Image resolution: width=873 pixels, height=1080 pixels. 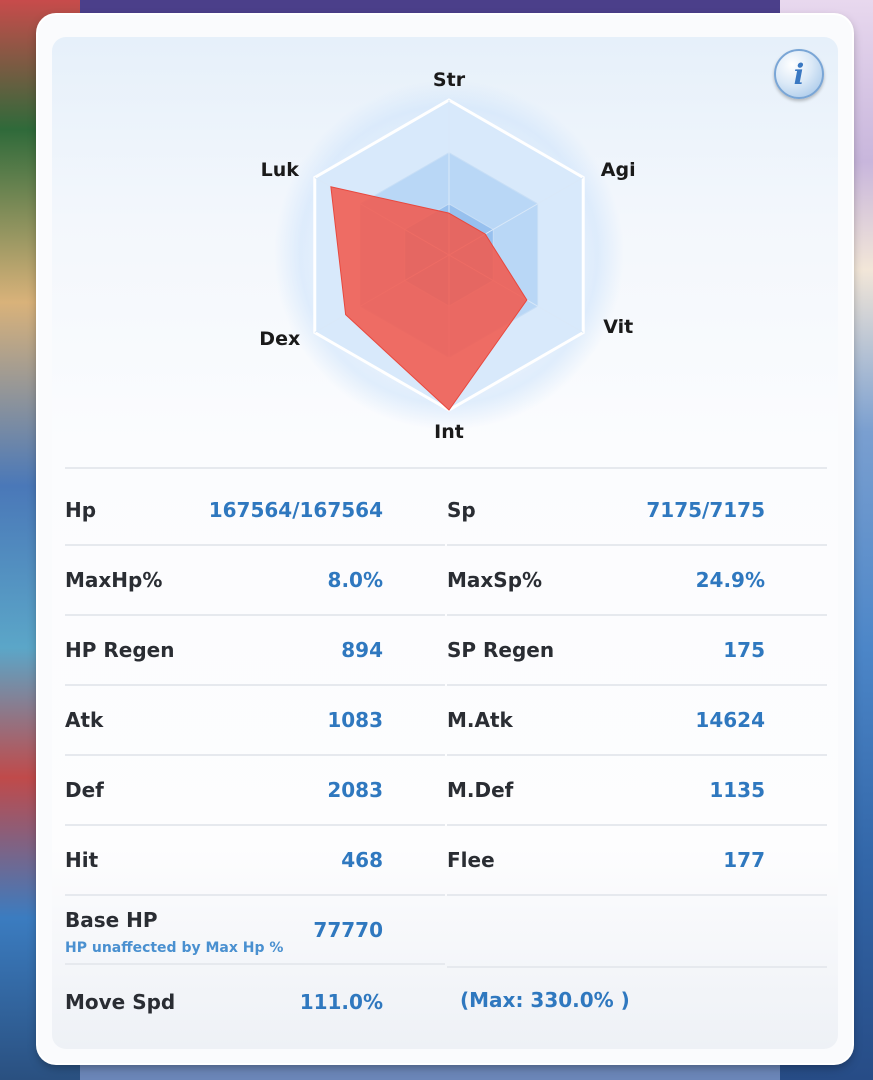 I want to click on stat-value: 167564/167564, so click(x=295, y=510).